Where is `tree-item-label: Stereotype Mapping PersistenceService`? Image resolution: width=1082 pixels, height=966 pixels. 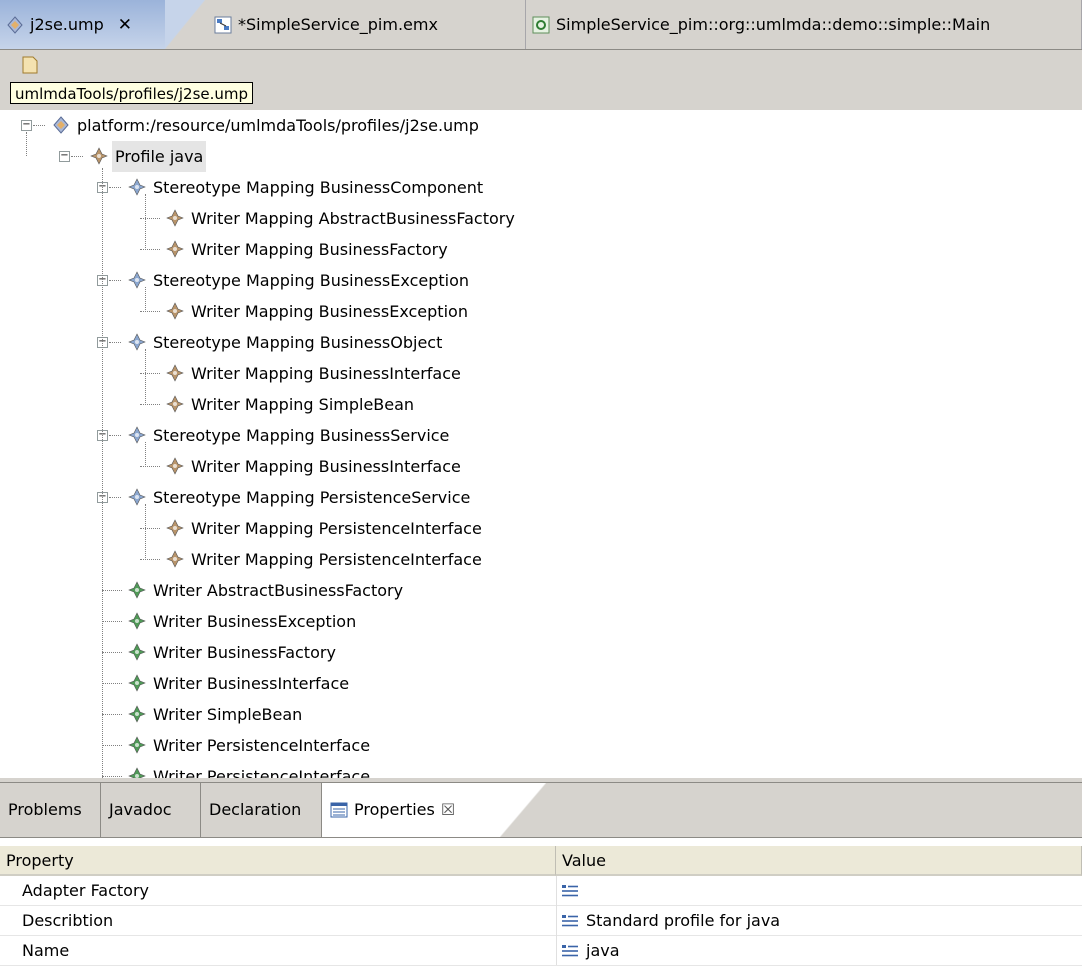
tree-item-label: Stereotype Mapping PersistenceService is located at coordinates (312, 497).